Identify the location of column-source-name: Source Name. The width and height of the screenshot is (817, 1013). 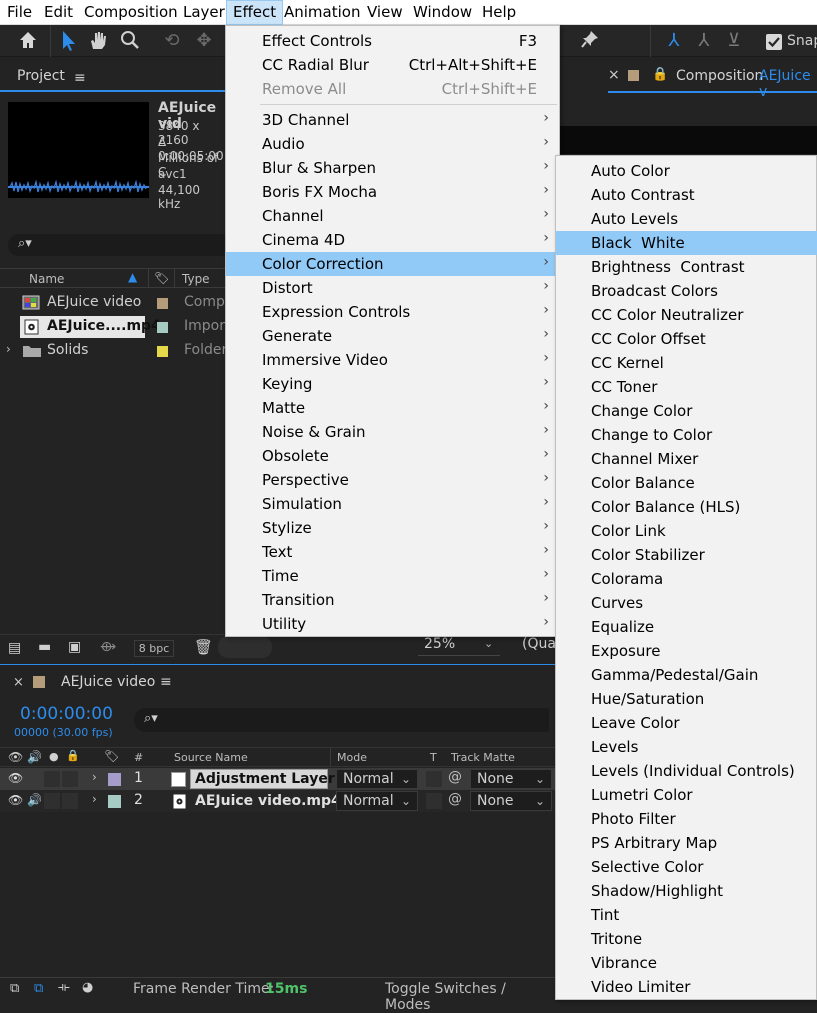
(211, 757).